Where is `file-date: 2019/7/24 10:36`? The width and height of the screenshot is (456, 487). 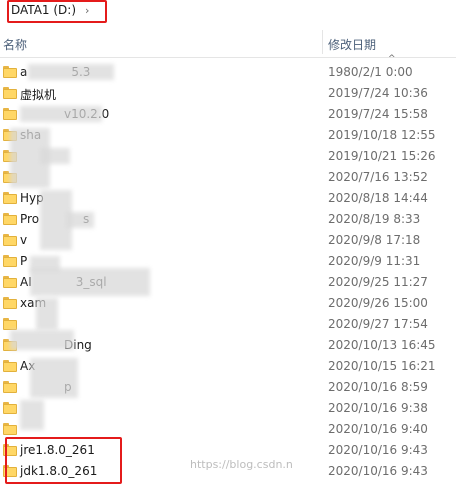 file-date: 2019/7/24 10:36 is located at coordinates (378, 93).